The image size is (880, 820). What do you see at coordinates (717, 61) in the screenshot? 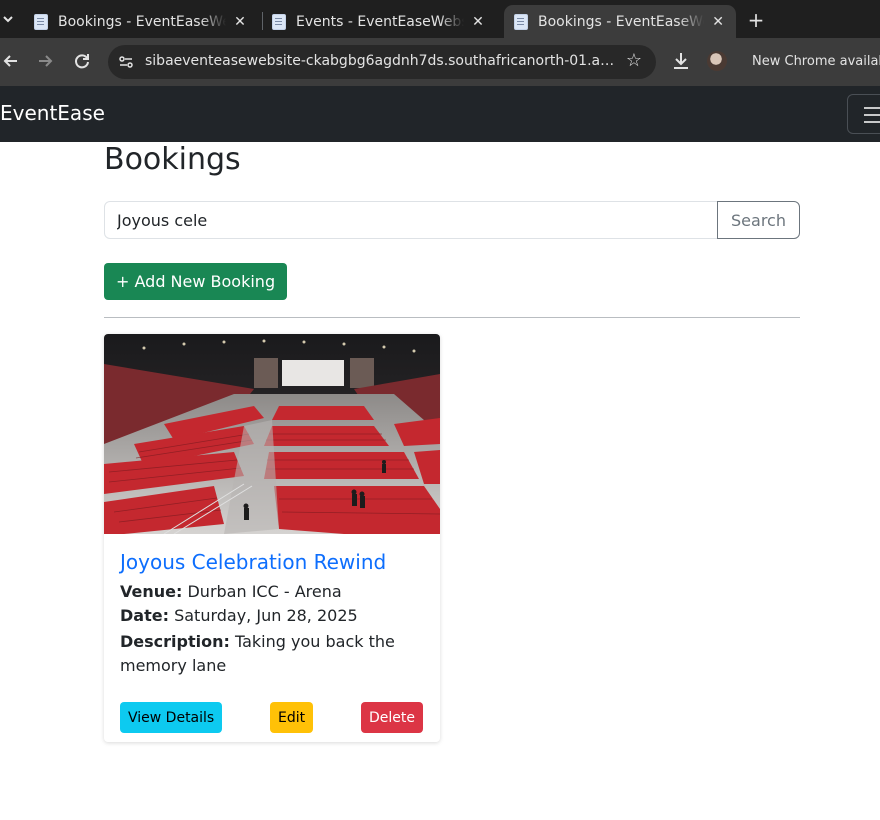
I see `profile-avatar` at bounding box center [717, 61].